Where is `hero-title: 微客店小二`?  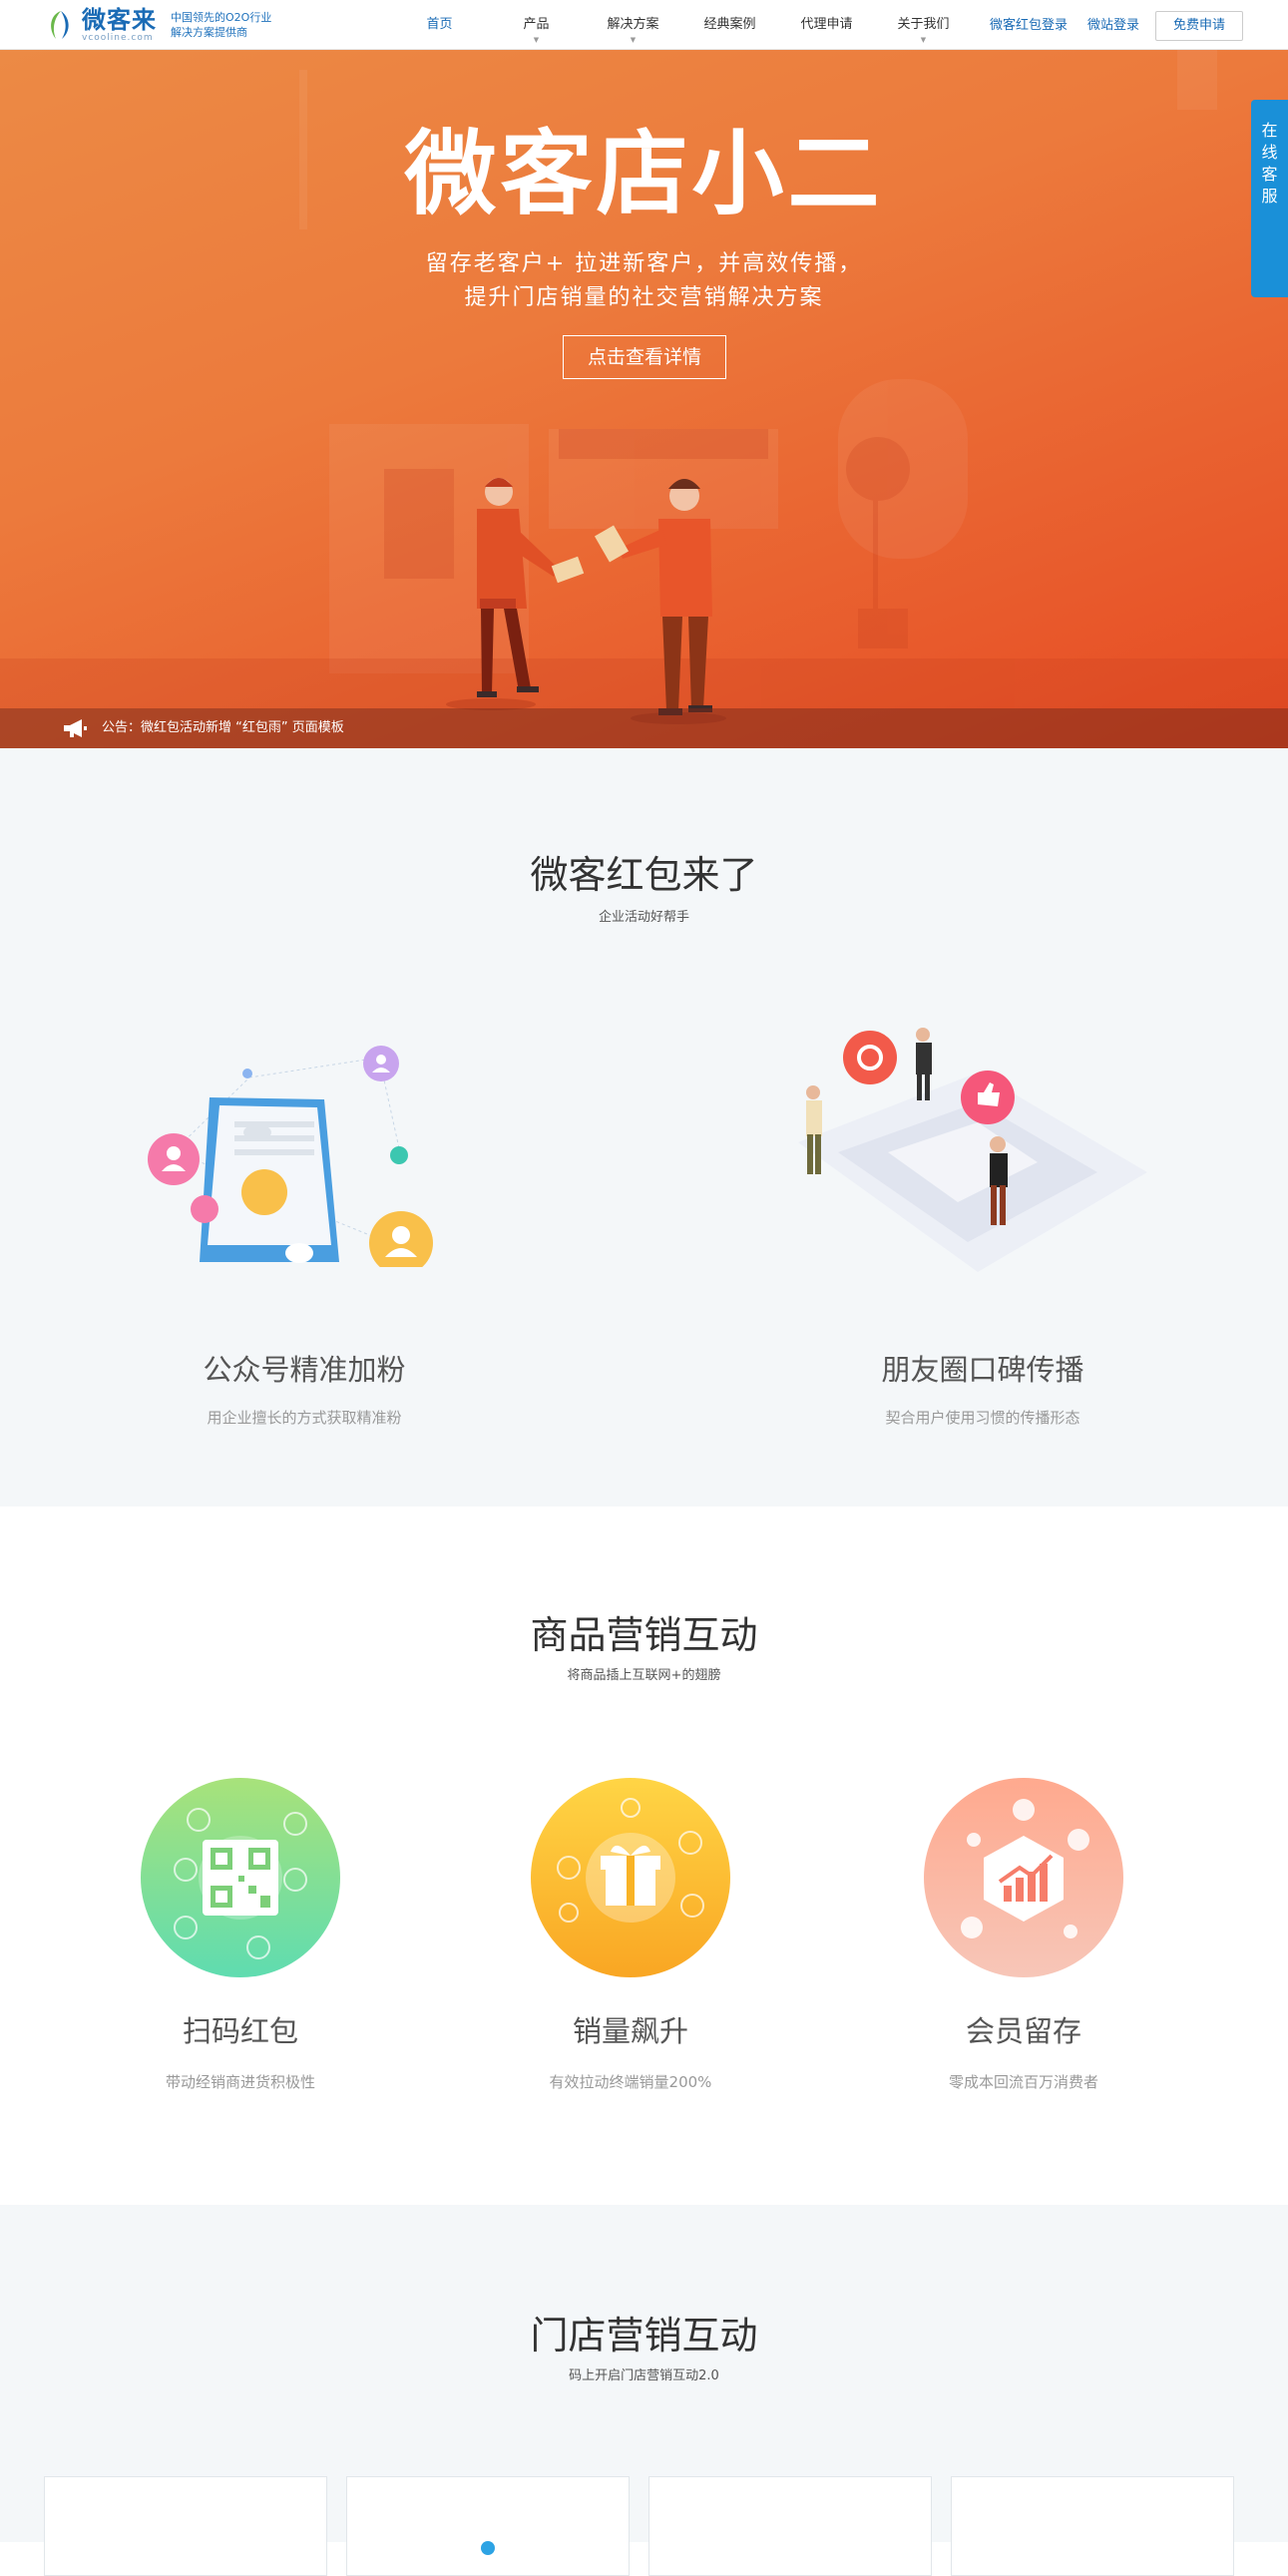
hero-title: 微客店小二 is located at coordinates (644, 174).